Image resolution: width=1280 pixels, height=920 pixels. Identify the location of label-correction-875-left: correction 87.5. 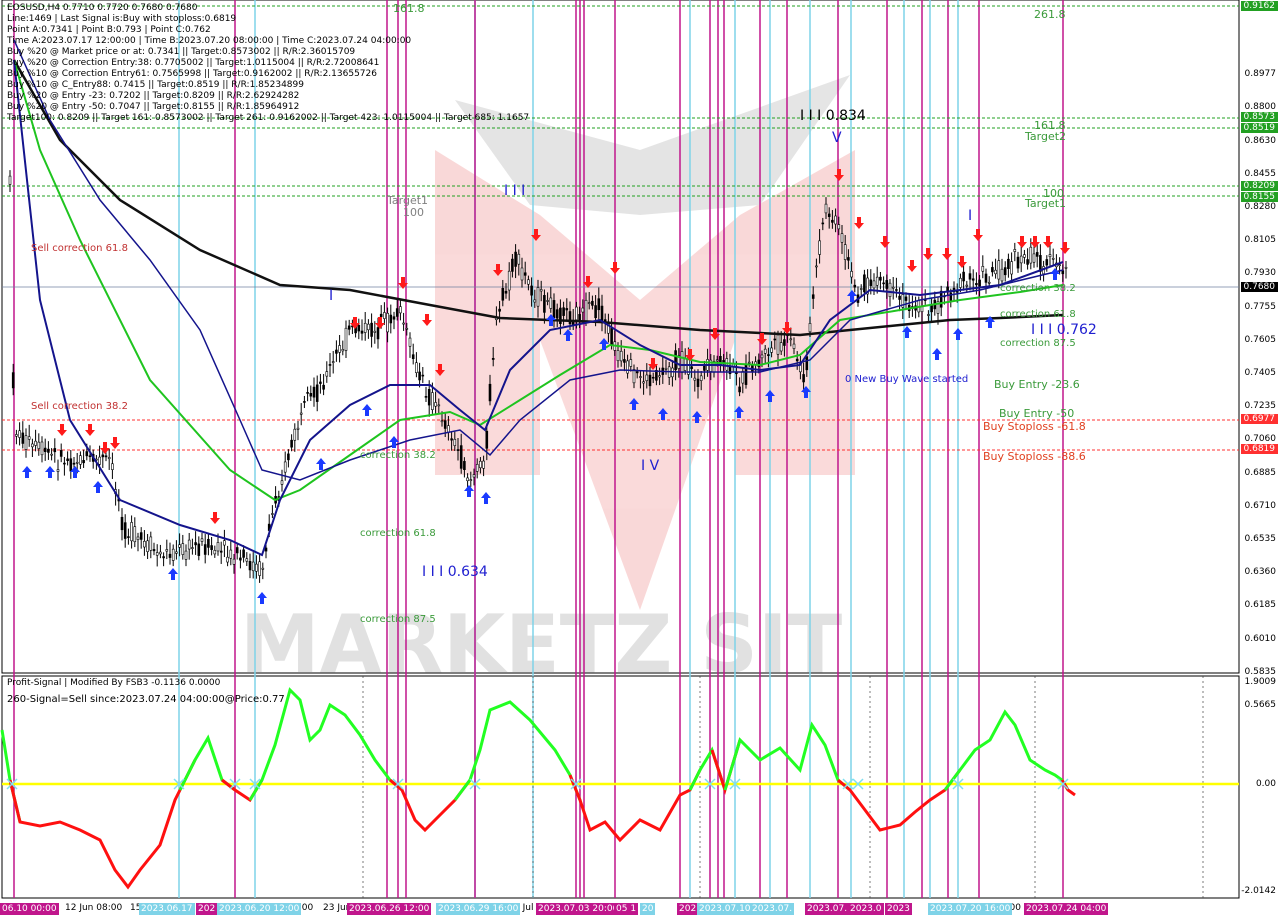
(398, 619).